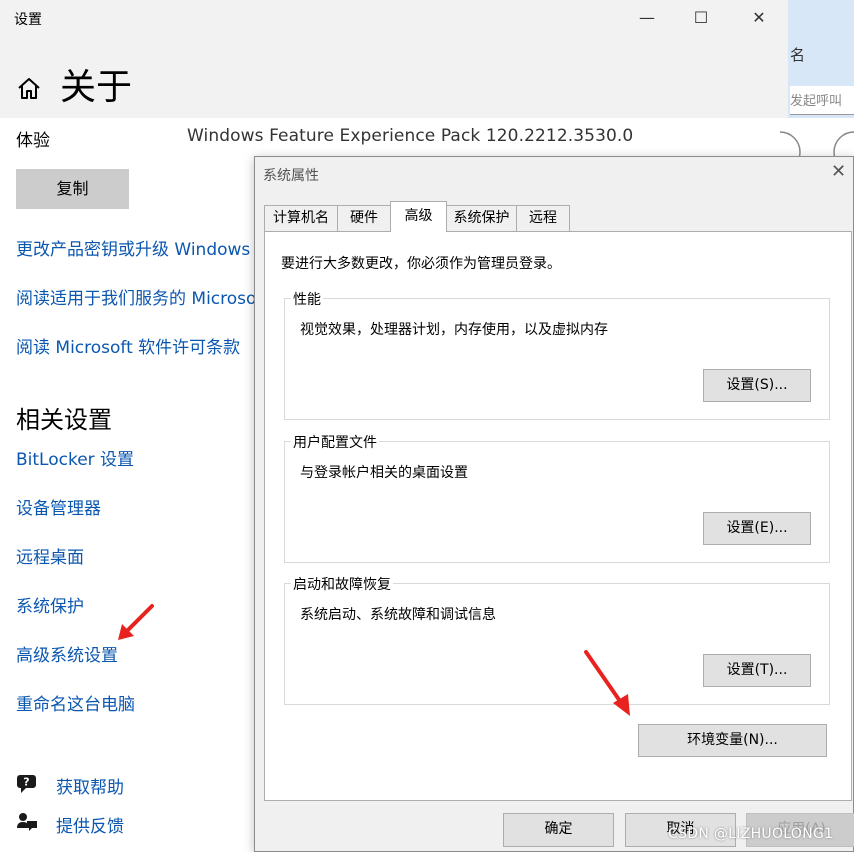  Describe the element at coordinates (418, 216) in the screenshot. I see `tab-advanced: 高级` at that location.